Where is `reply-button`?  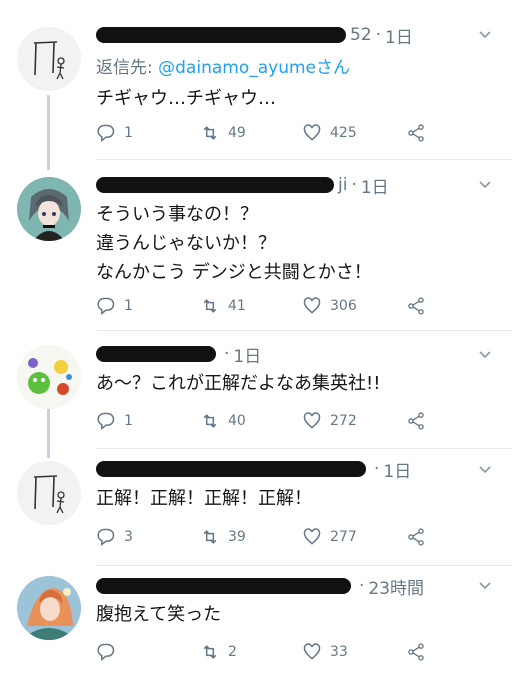
reply-button is located at coordinates (110, 652).